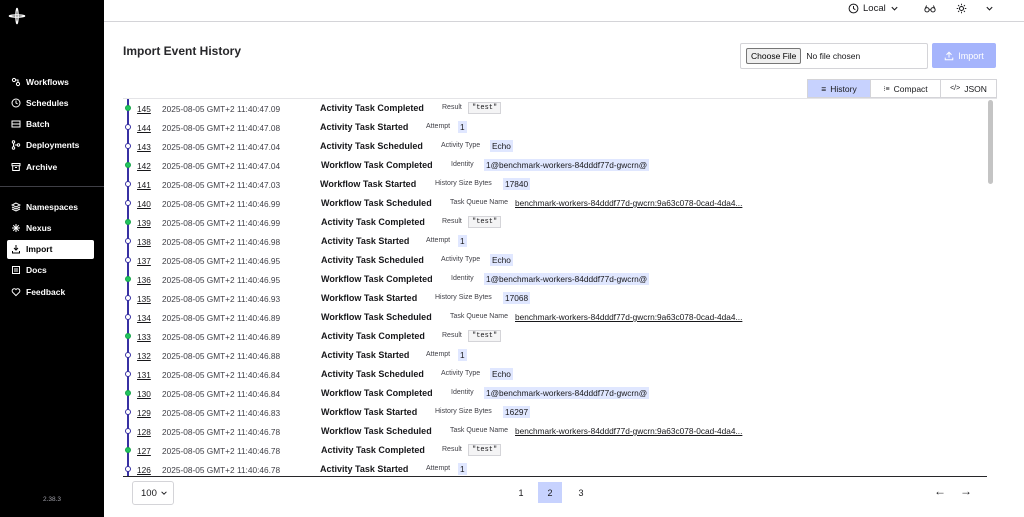 Image resolution: width=1024 pixels, height=517 pixels. Describe the element at coordinates (964, 55) in the screenshot. I see `import-button: Import` at that location.